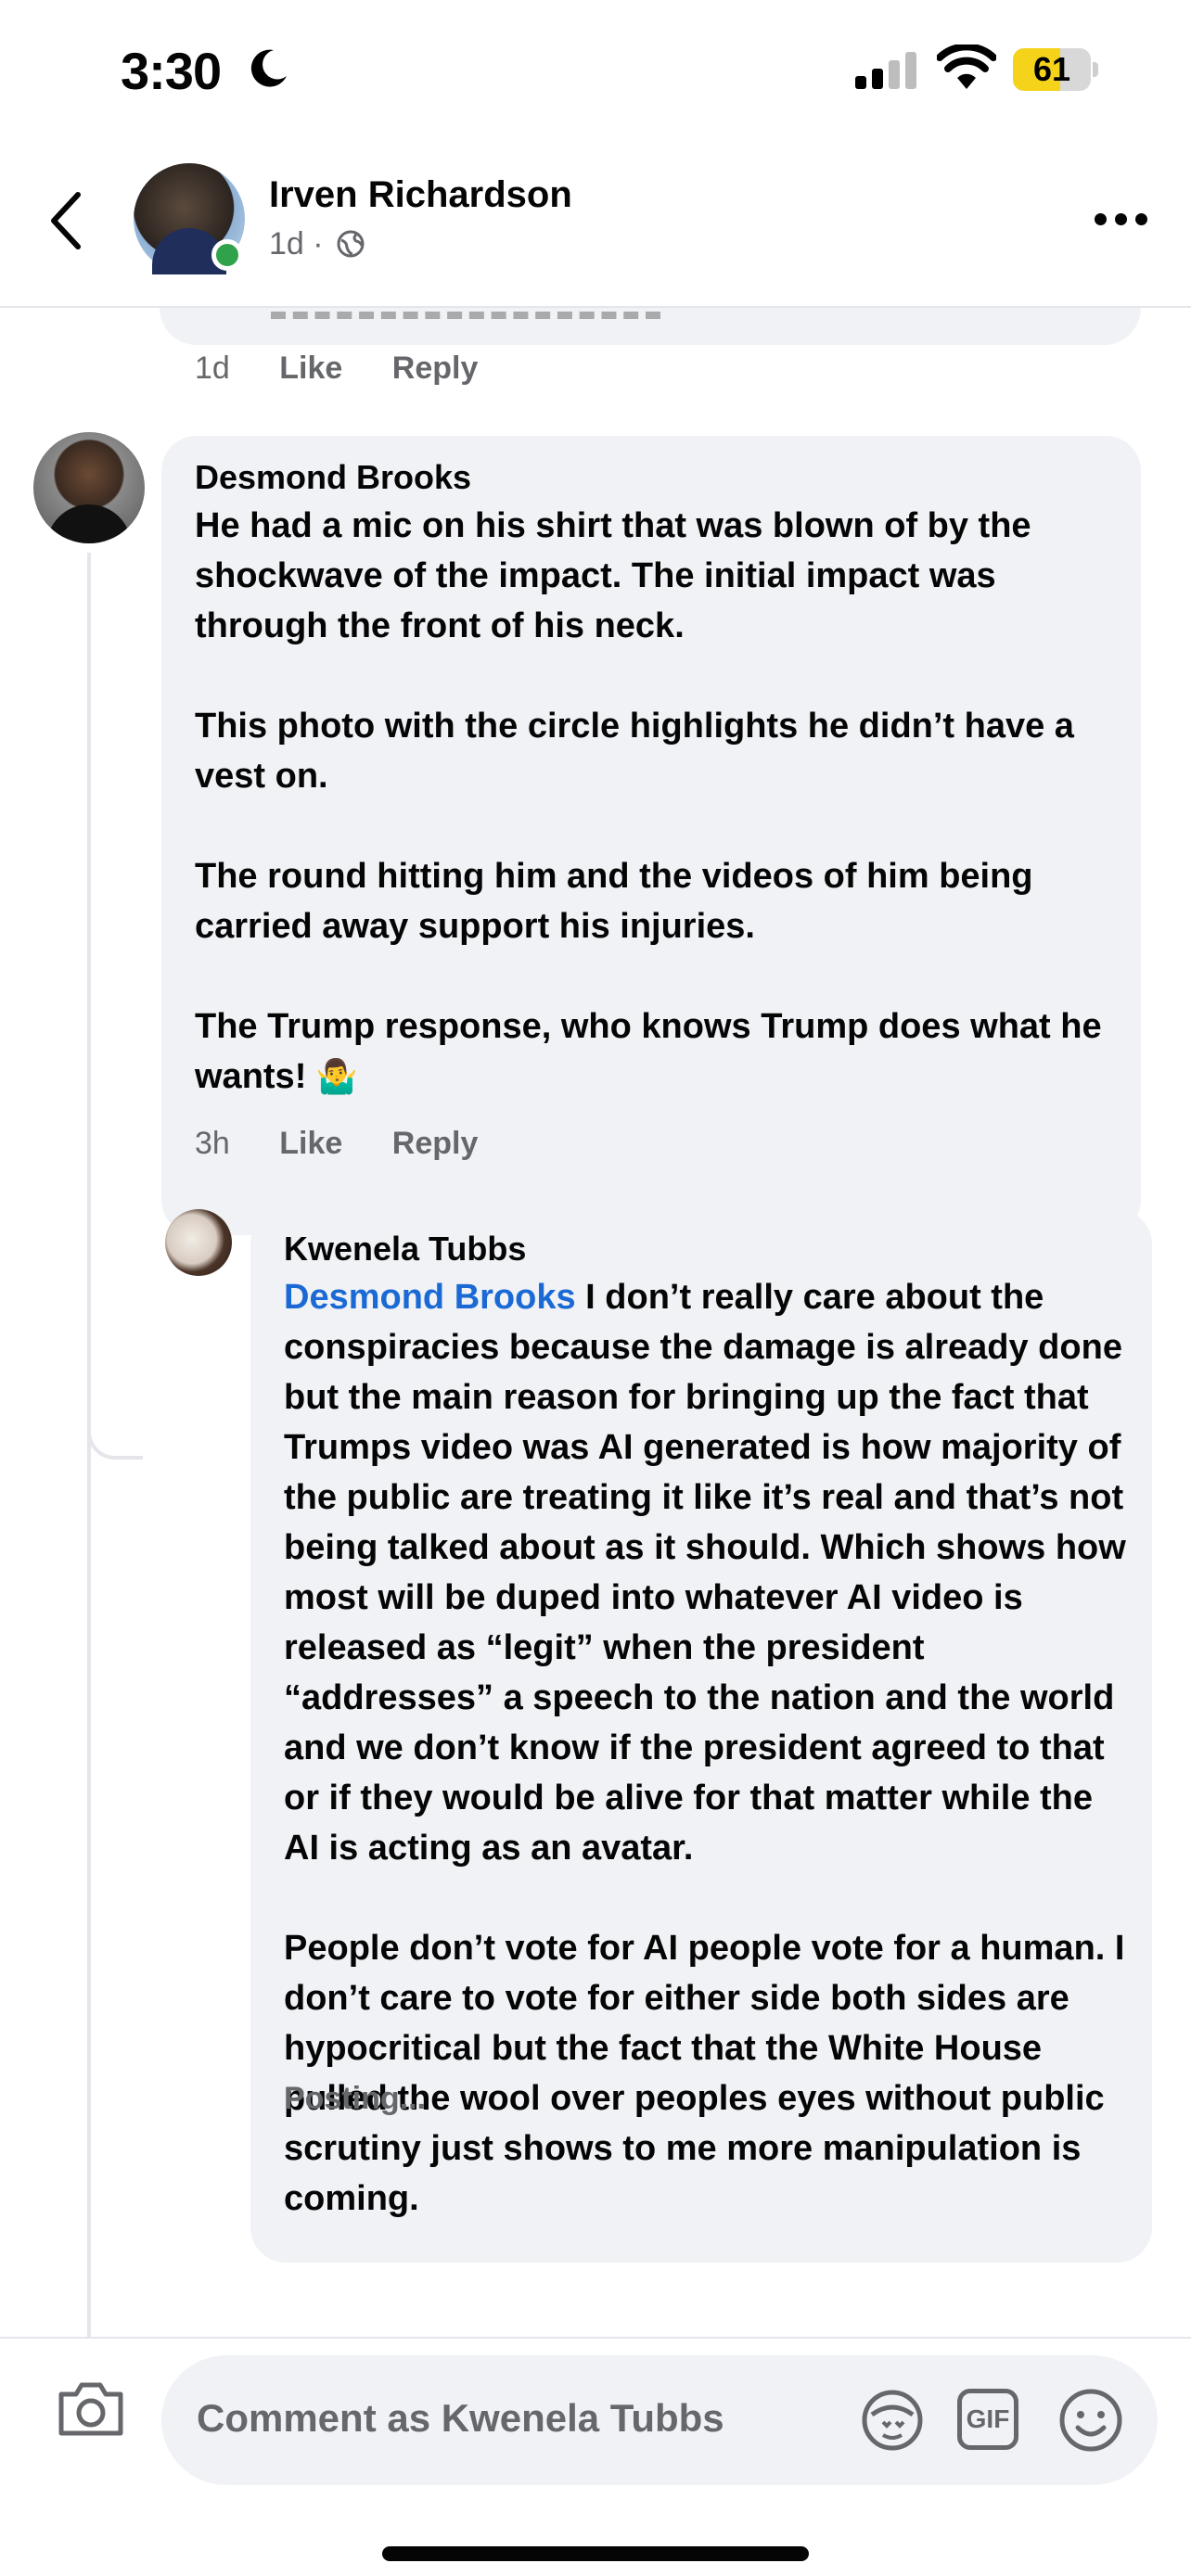  I want to click on moon-icon, so click(268, 68).